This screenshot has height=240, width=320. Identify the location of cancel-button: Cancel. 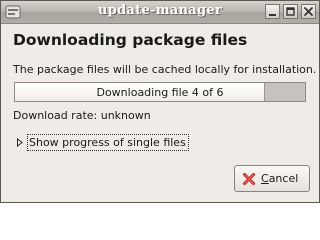
(272, 178).